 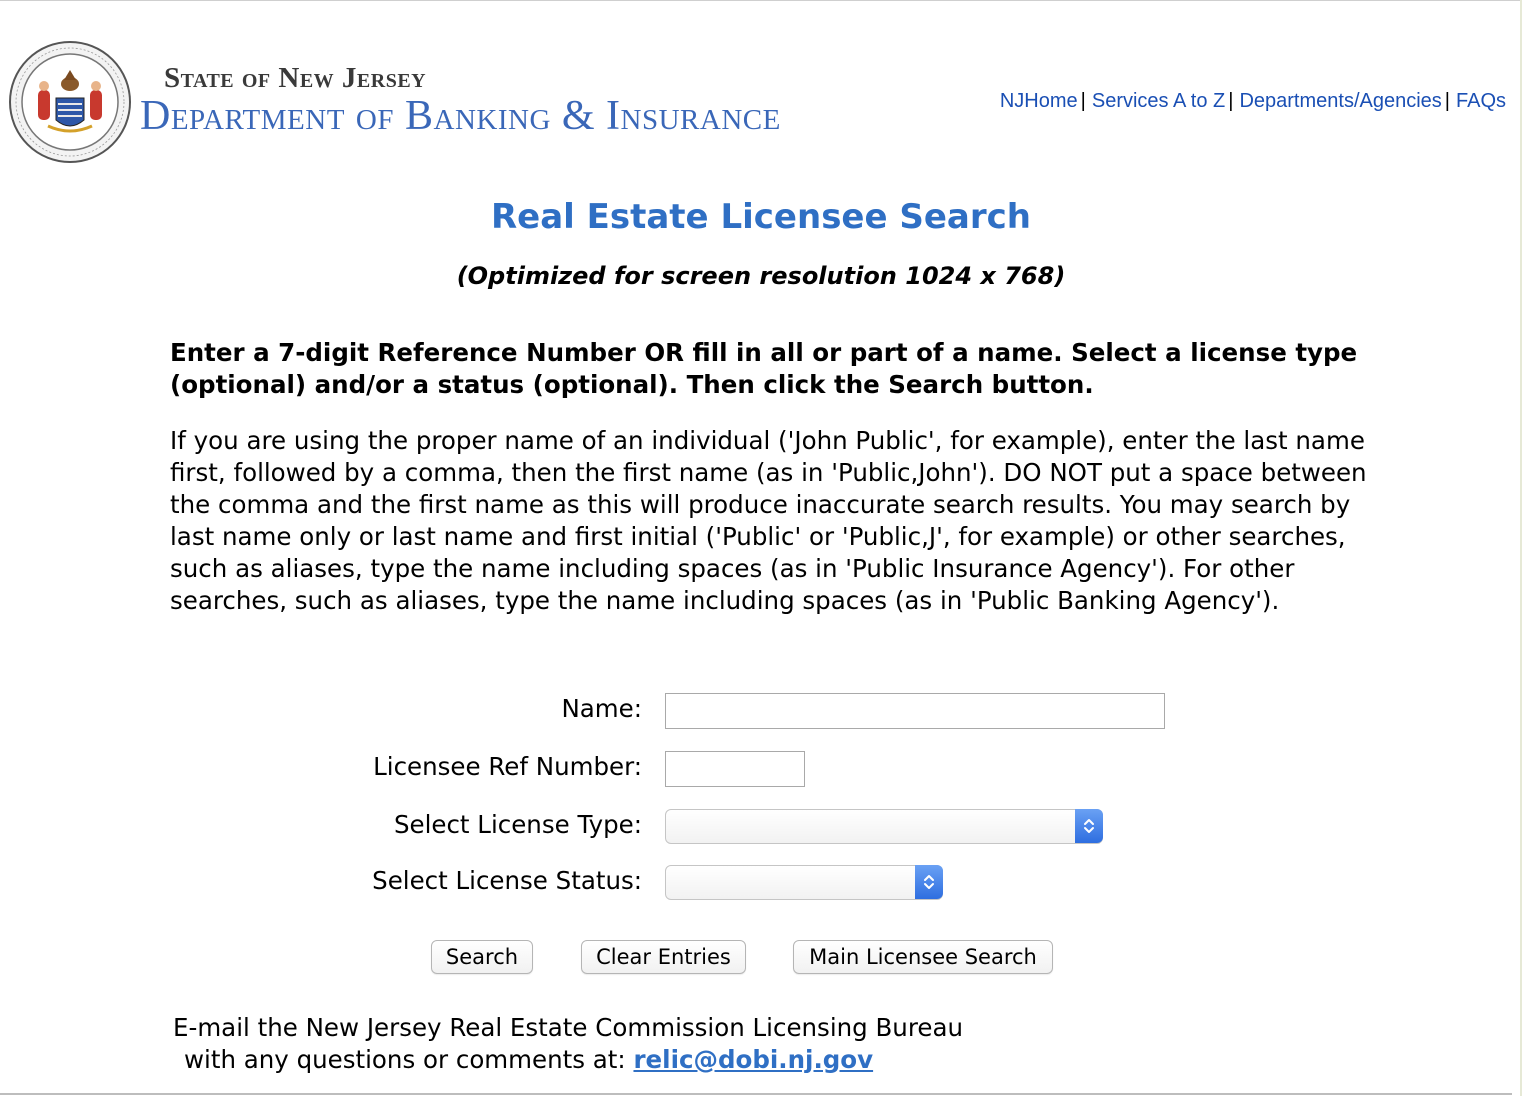 What do you see at coordinates (295, 78) in the screenshot?
I see `state-title: State of New Jersey` at bounding box center [295, 78].